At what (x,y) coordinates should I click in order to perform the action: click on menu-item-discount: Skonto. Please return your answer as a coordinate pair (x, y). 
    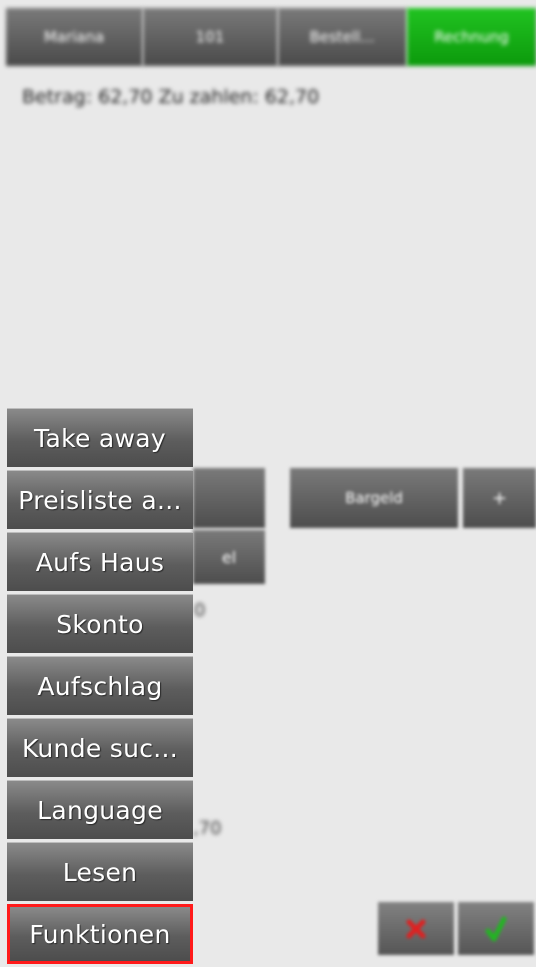
    Looking at the image, I should click on (100, 623).